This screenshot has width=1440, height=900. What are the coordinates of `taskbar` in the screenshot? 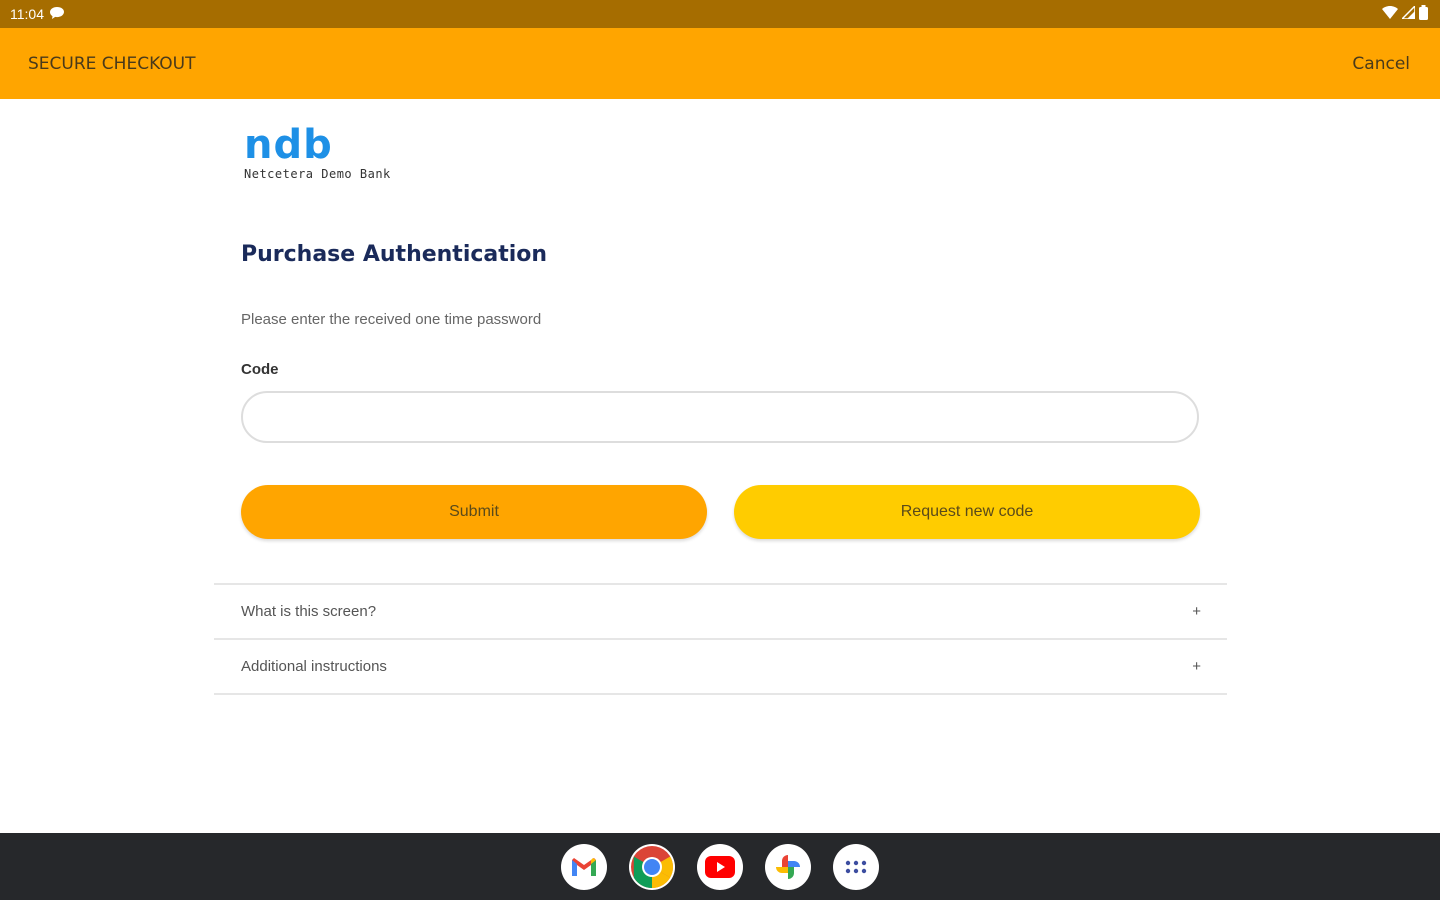 It's located at (720, 866).